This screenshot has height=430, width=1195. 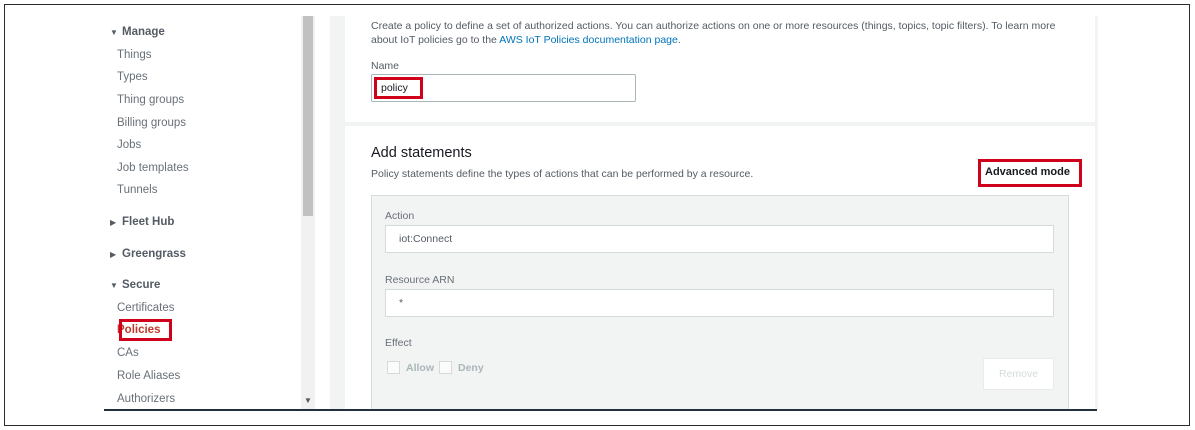 I want to click on sidebar-scrollbar-thumb, so click(x=308, y=116).